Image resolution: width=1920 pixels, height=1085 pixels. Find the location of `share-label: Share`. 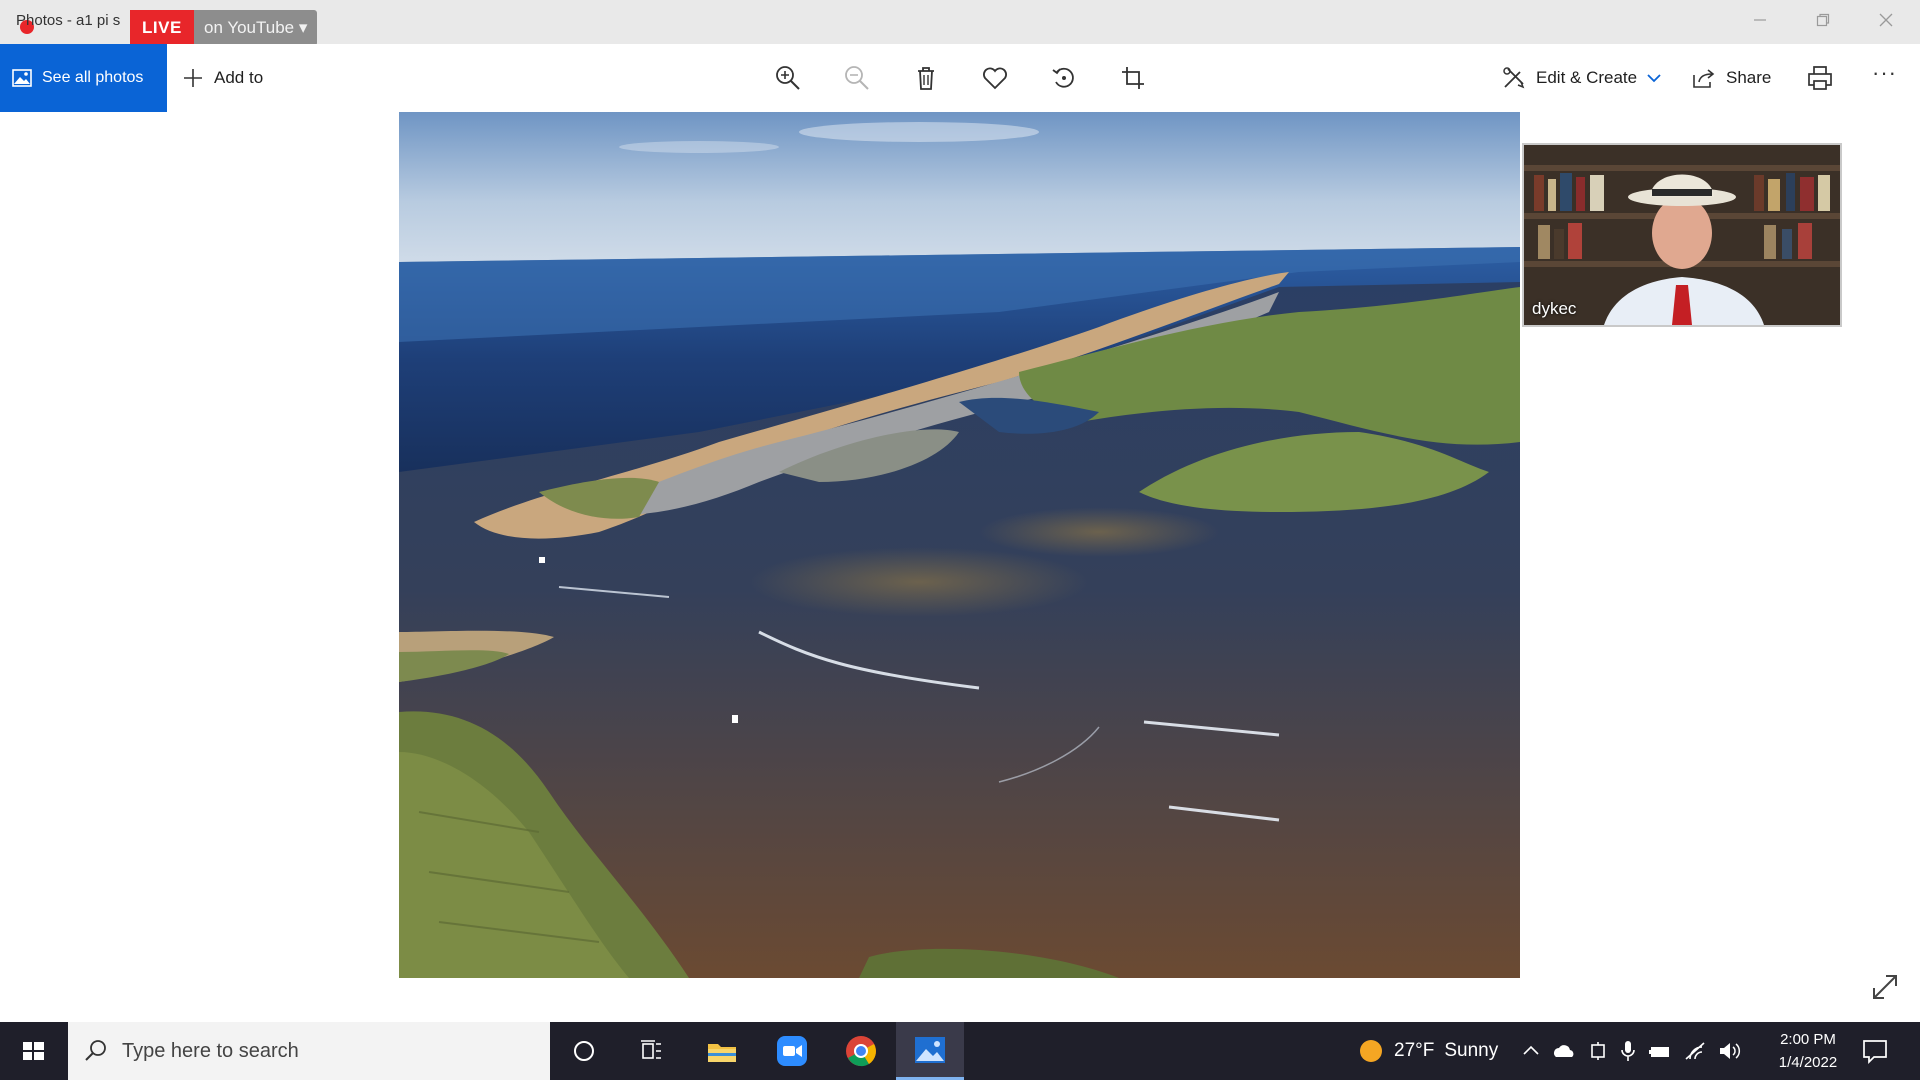

share-label: Share is located at coordinates (1749, 77).